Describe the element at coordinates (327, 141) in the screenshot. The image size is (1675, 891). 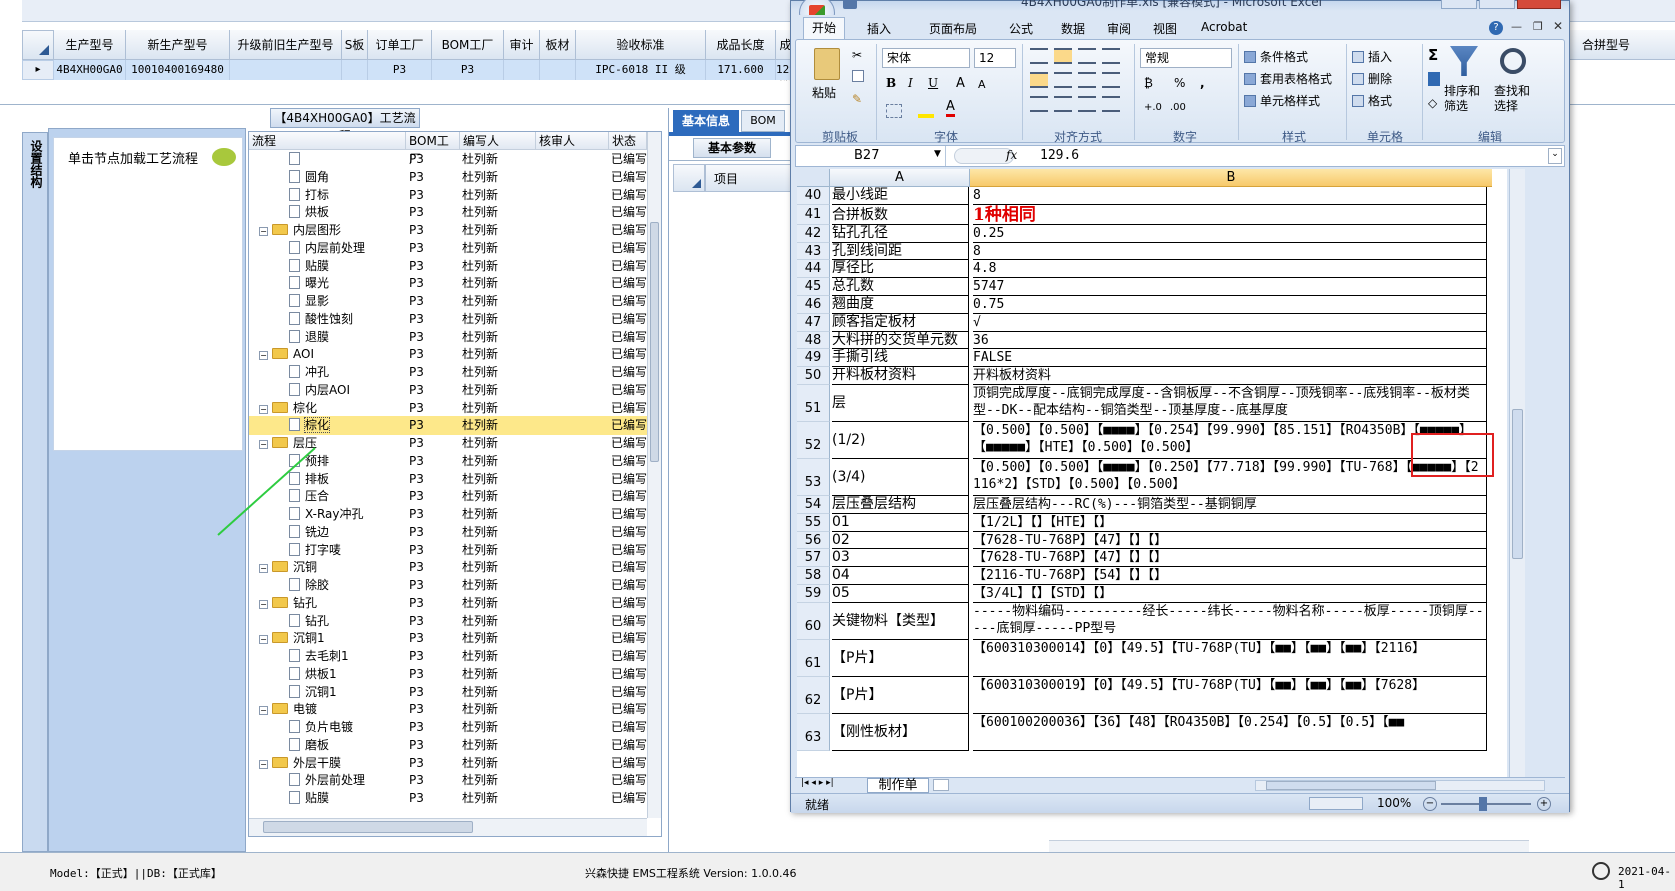
I see `col-process: 流程` at that location.